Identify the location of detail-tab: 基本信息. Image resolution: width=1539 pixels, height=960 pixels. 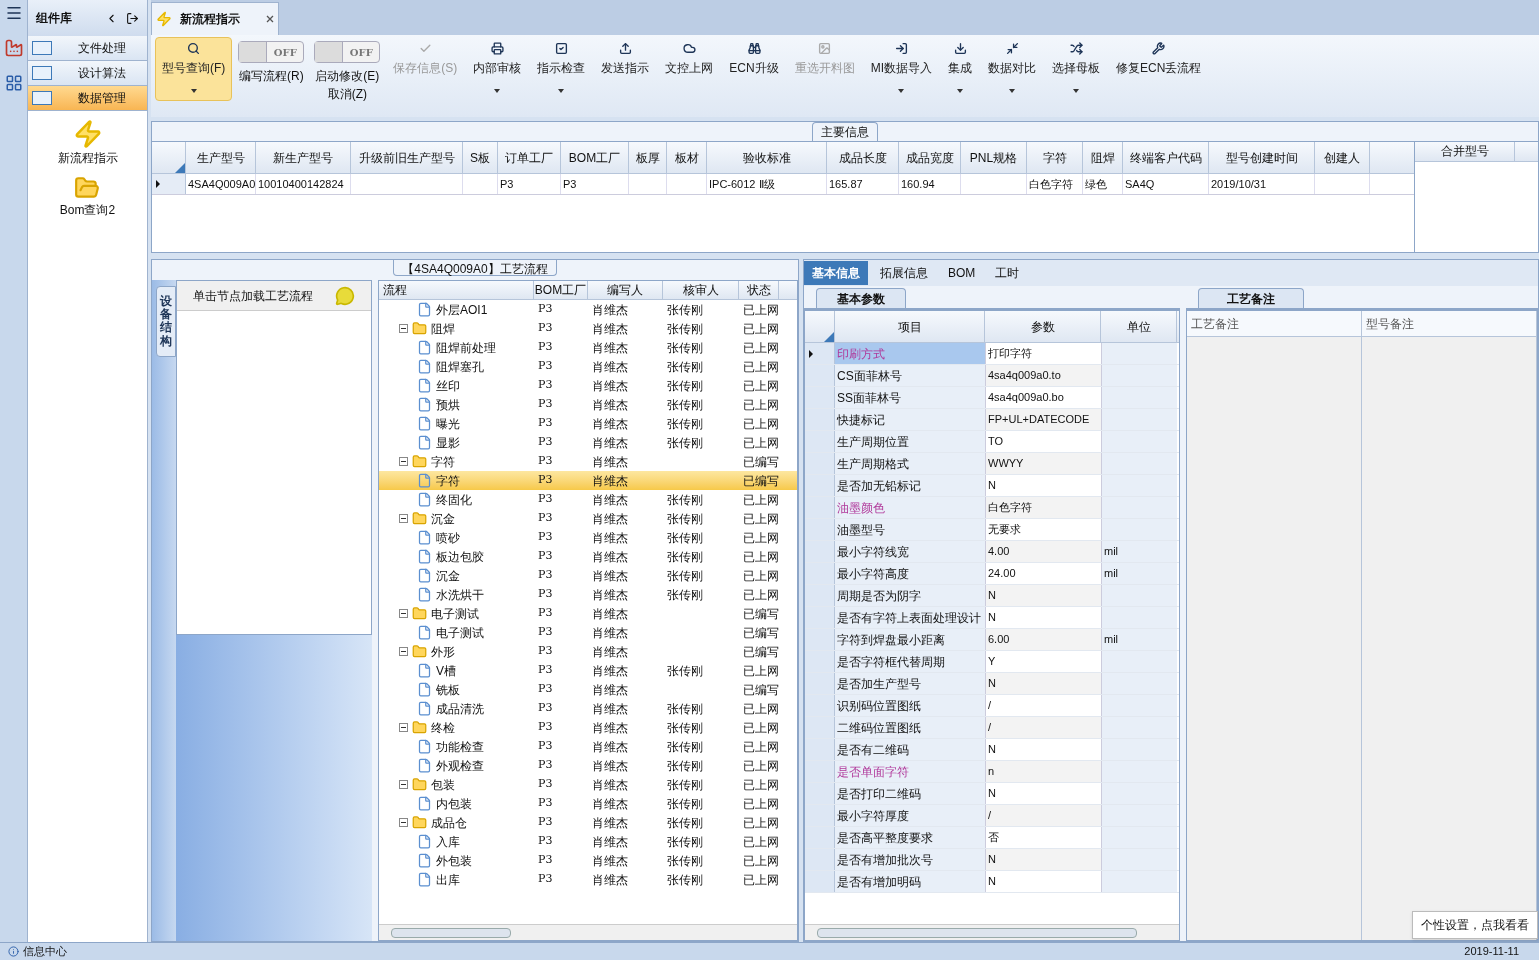
(836, 273).